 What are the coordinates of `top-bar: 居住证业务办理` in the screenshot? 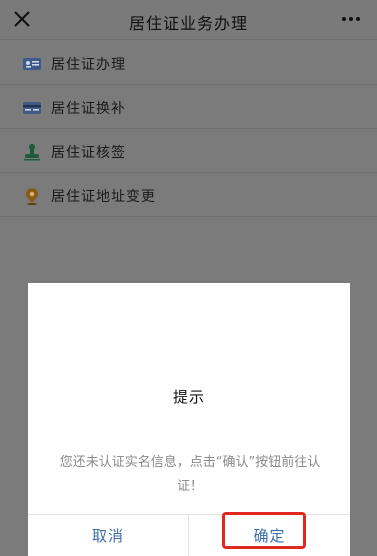 It's located at (188, 20).